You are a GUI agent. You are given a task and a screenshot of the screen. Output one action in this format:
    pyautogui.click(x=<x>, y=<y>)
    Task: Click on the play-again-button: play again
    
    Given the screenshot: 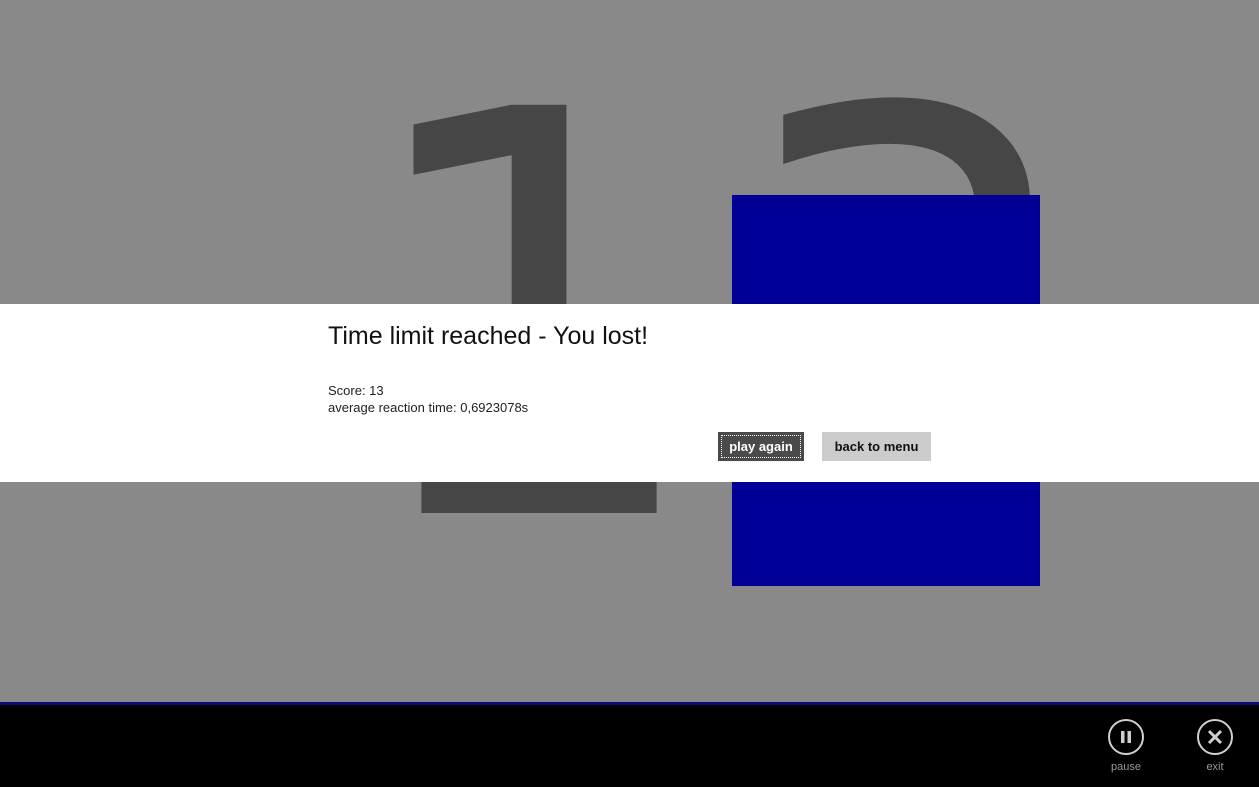 What is the action you would take?
    pyautogui.click(x=761, y=446)
    